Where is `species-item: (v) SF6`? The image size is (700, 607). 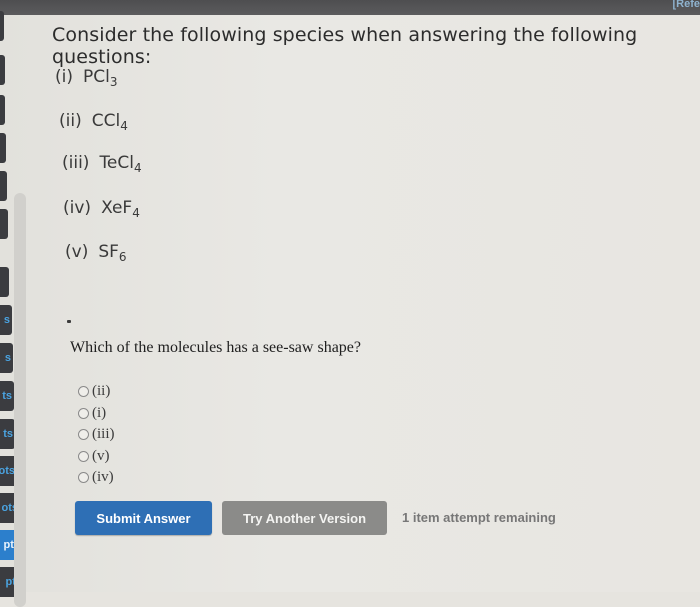
species-item: (v) SF6 is located at coordinates (96, 253).